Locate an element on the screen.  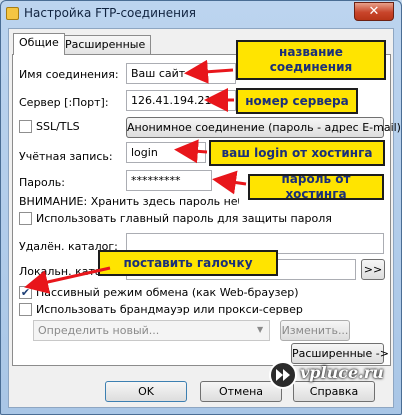
tab-general: Общие is located at coordinates (39, 44).